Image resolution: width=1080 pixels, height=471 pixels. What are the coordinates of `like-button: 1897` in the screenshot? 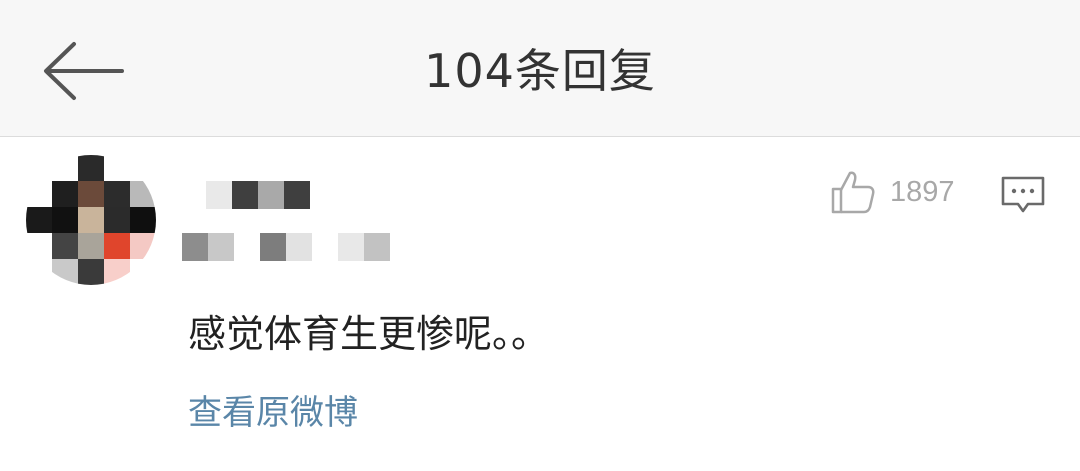 It's located at (892, 192).